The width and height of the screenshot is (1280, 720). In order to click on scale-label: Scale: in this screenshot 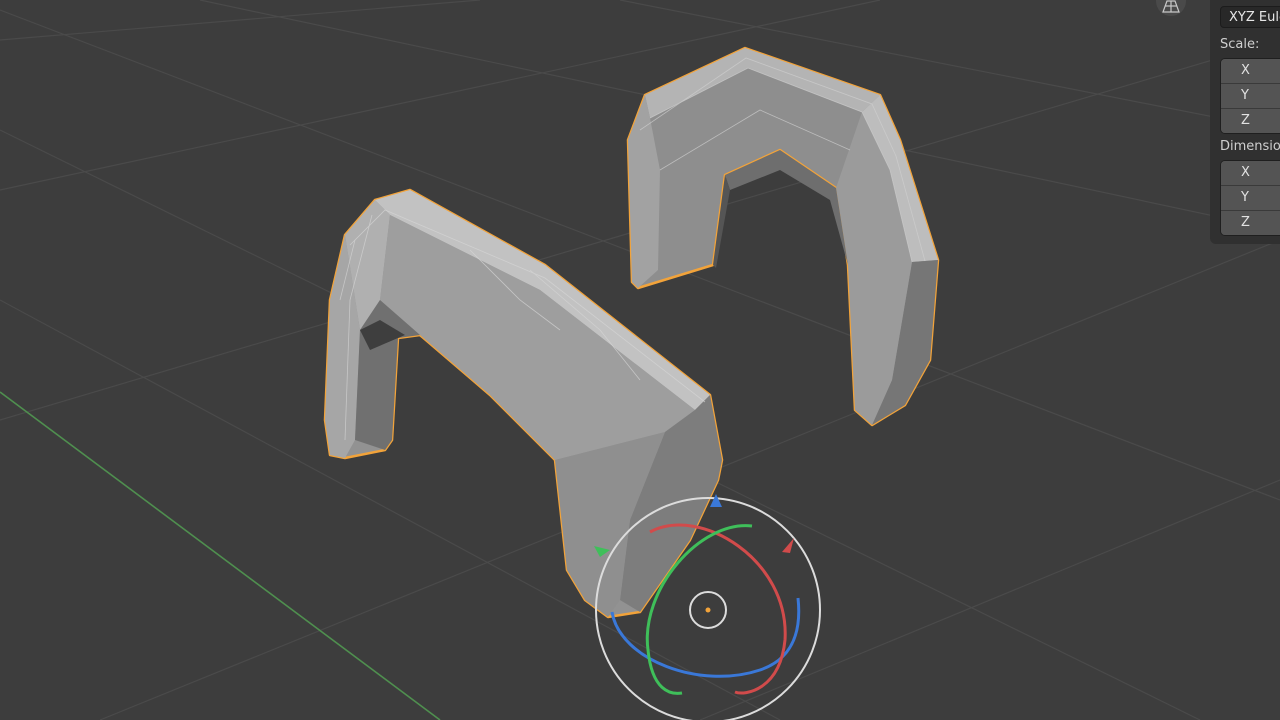, I will do `click(1240, 44)`.